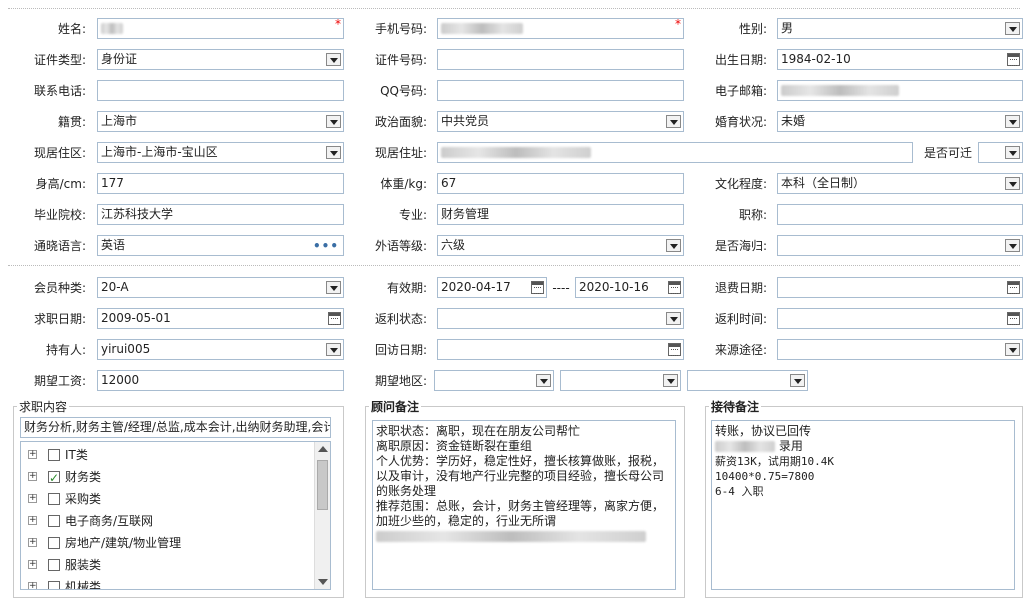 This screenshot has height=601, width=1025. What do you see at coordinates (166, 521) in the screenshot?
I see `tree-item-ecommerce: + 电子商务/互联网` at bounding box center [166, 521].